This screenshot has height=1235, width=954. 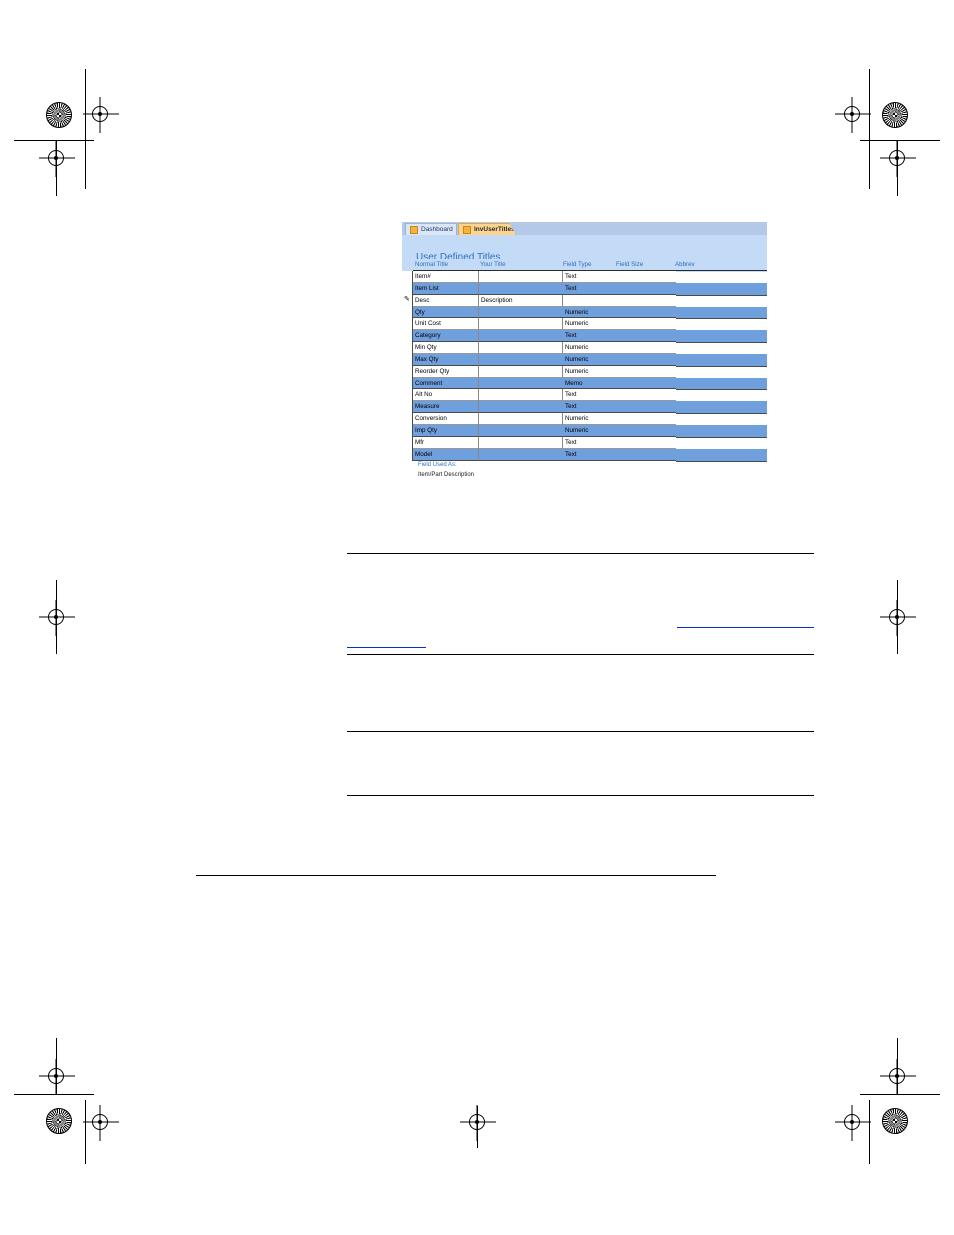 I want to click on table-row: DescDescription, so click(x=584, y=300).